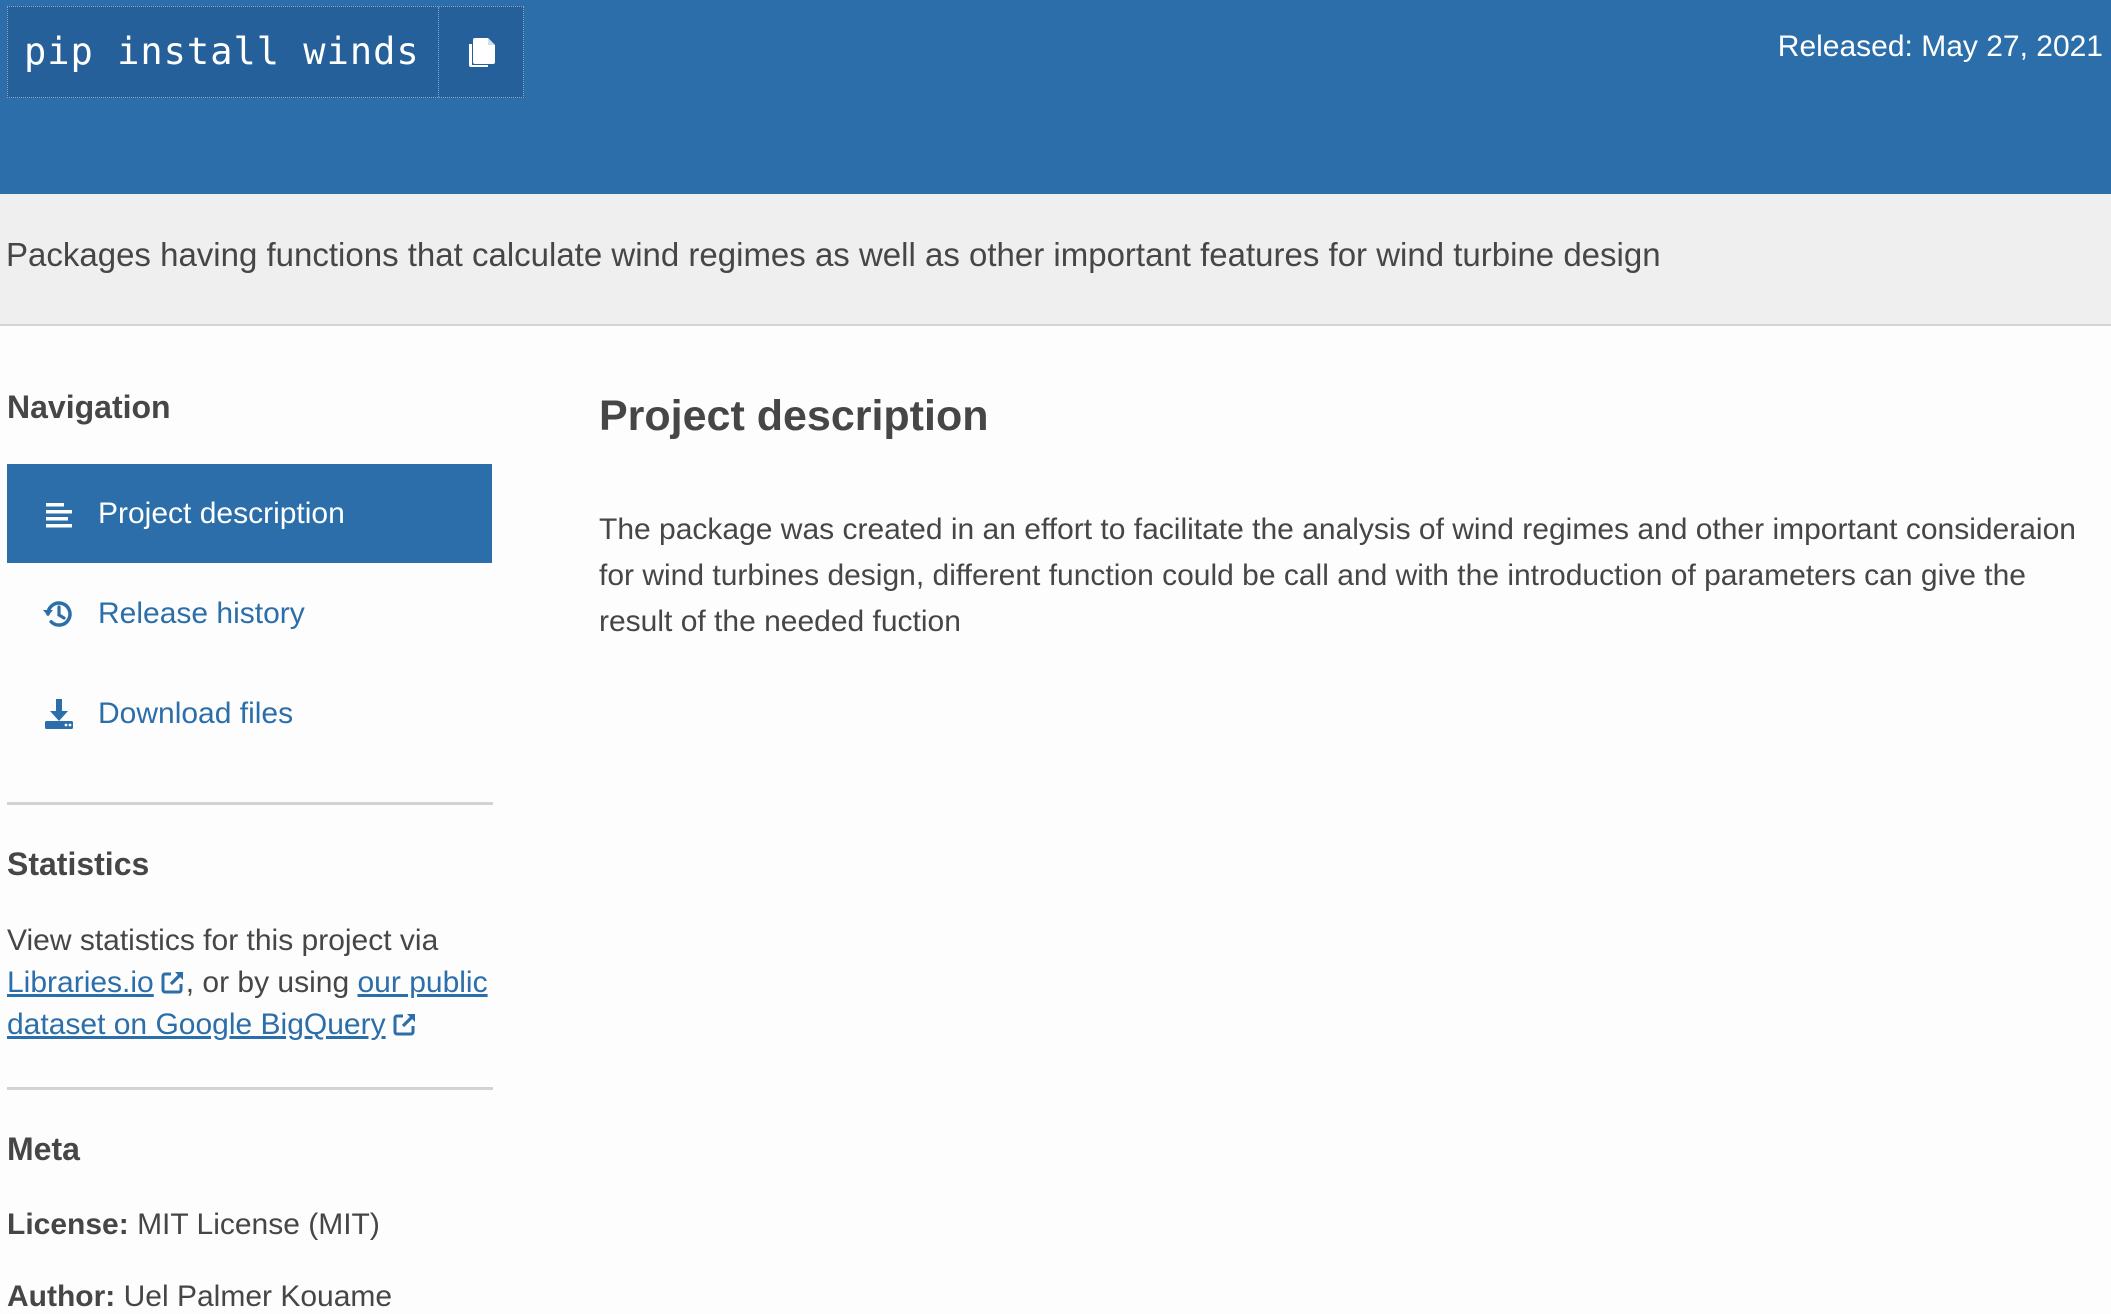 The image size is (2111, 1314). What do you see at coordinates (258, 1296) in the screenshot?
I see `meta-author-value: Uel Palmer Kouame` at bounding box center [258, 1296].